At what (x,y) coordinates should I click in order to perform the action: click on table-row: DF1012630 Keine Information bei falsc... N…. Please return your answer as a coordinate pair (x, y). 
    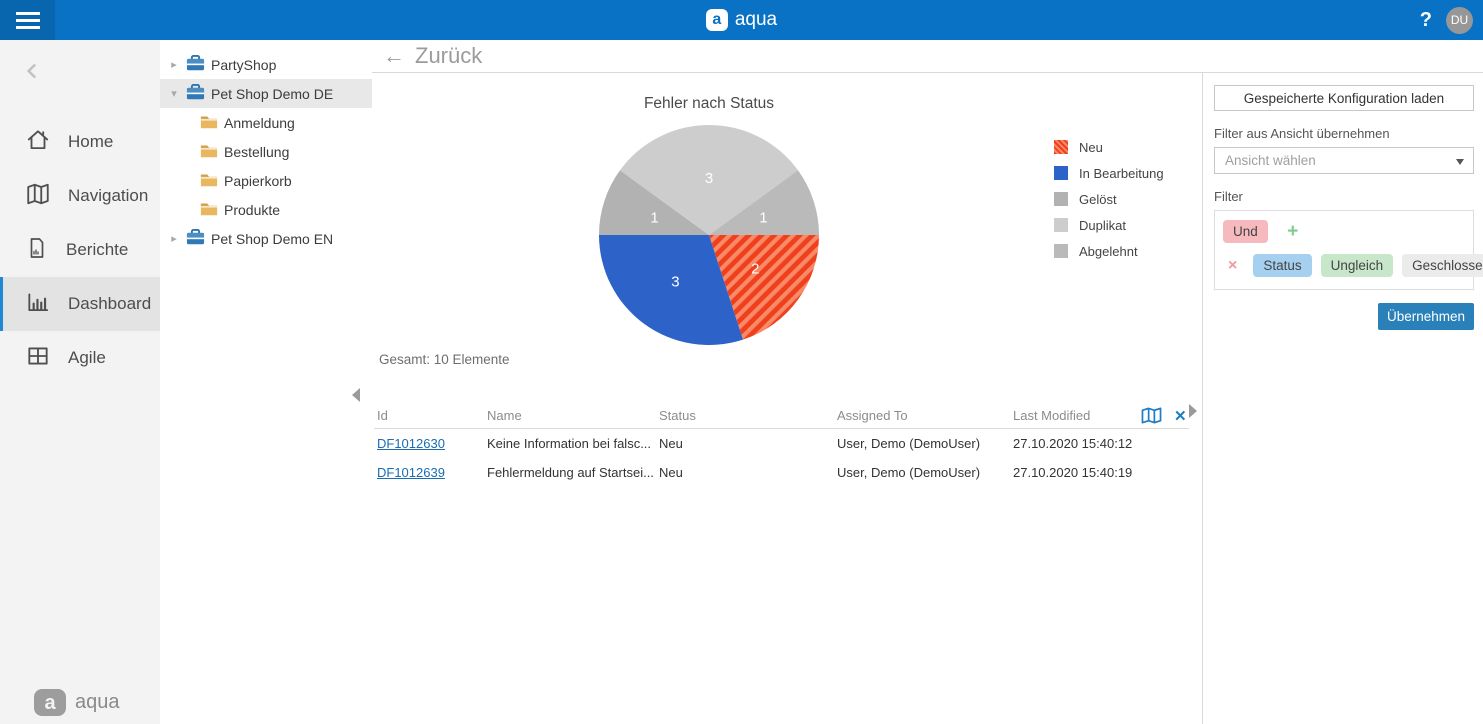
    Looking at the image, I should click on (781, 443).